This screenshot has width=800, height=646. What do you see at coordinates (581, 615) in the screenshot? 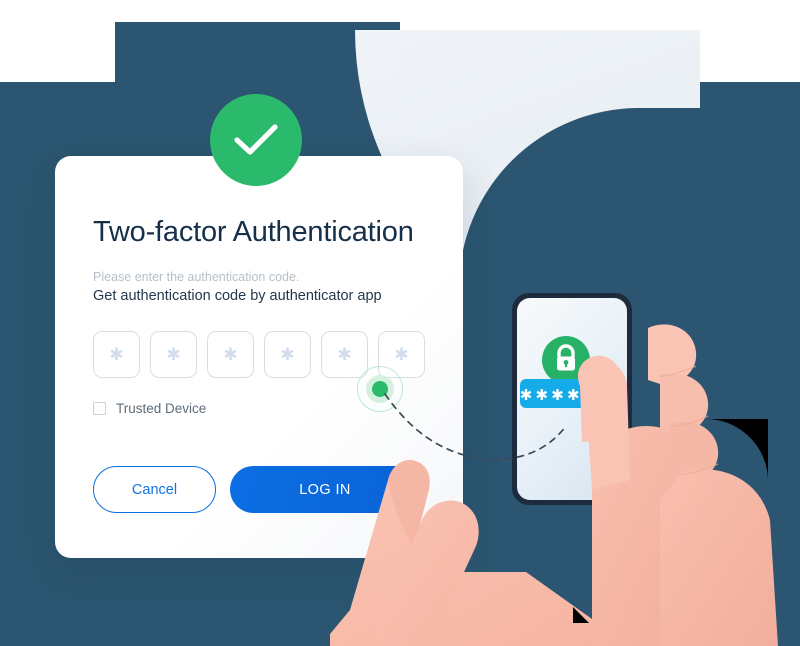
I see `black-triangle-icon` at bounding box center [581, 615].